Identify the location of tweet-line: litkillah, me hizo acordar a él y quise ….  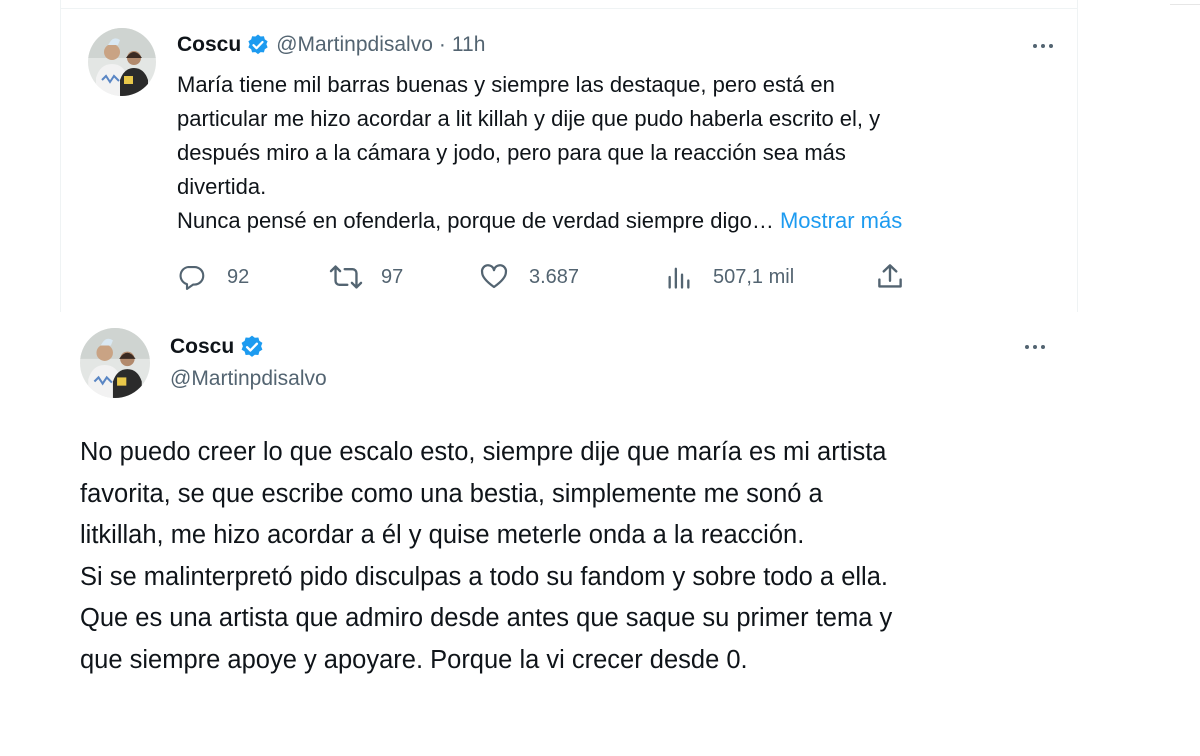
(442, 535).